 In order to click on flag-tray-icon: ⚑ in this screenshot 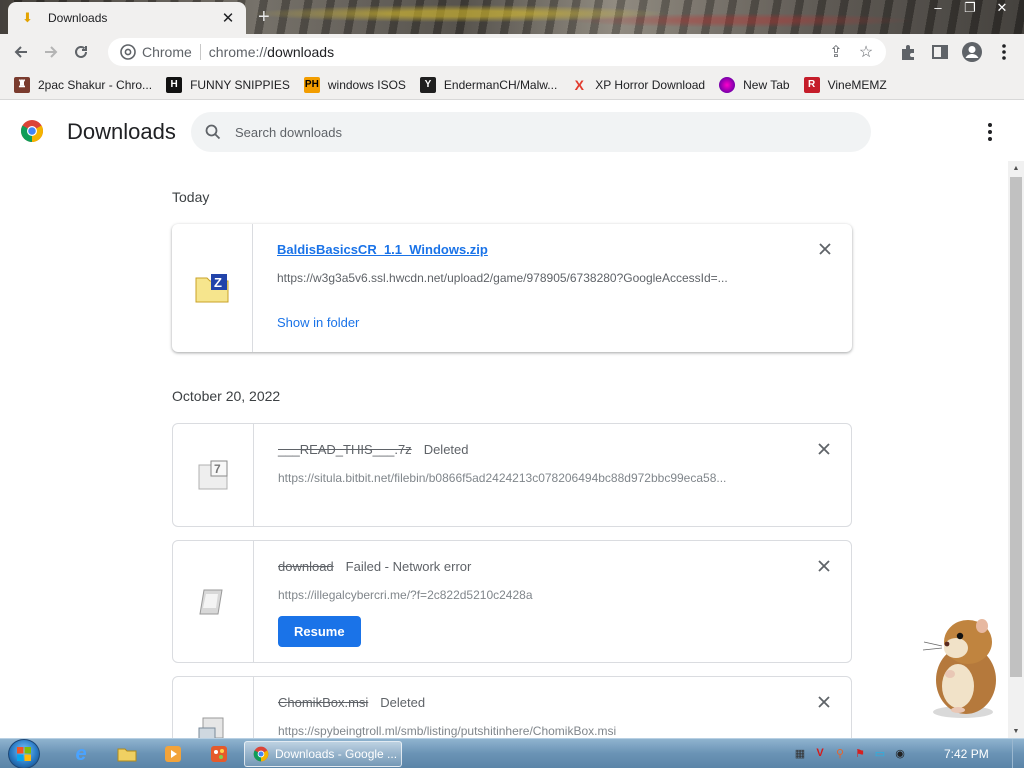, I will do `click(860, 753)`.